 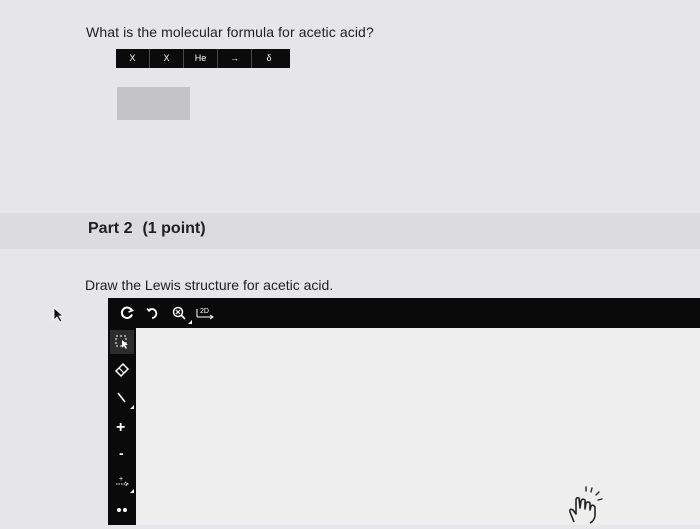 I want to click on part-label: Part 2, so click(x=110, y=228).